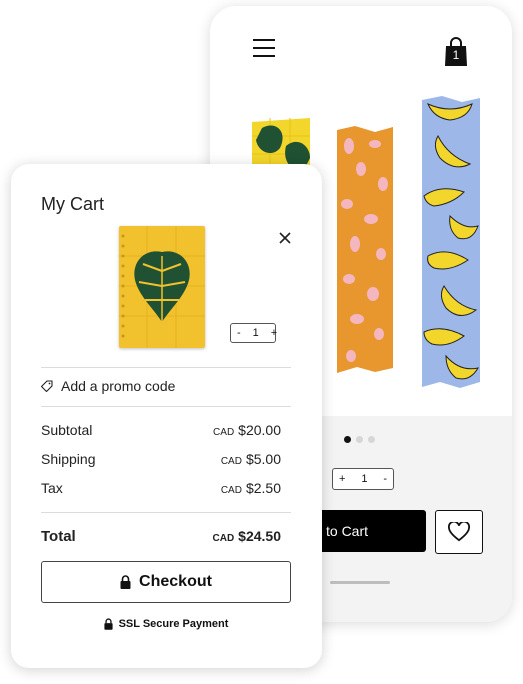  I want to click on cart-title: My Cart, so click(72, 204).